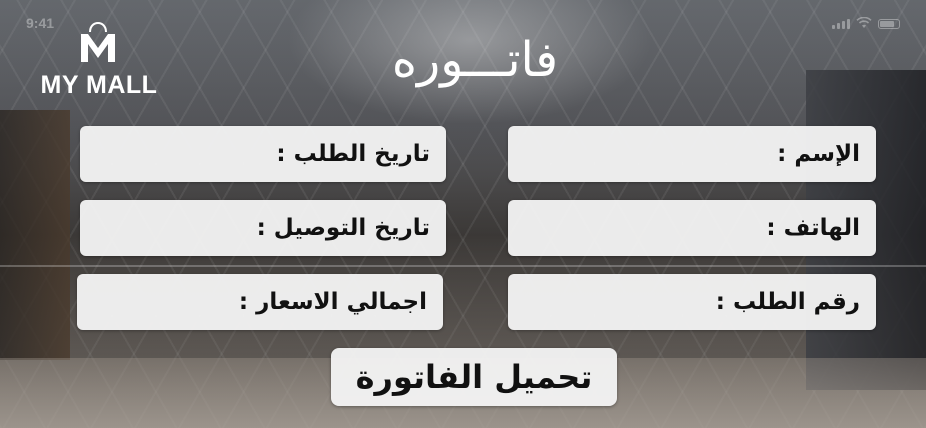 The image size is (926, 428). I want to click on phone-field: الهاتف :, so click(692, 228).